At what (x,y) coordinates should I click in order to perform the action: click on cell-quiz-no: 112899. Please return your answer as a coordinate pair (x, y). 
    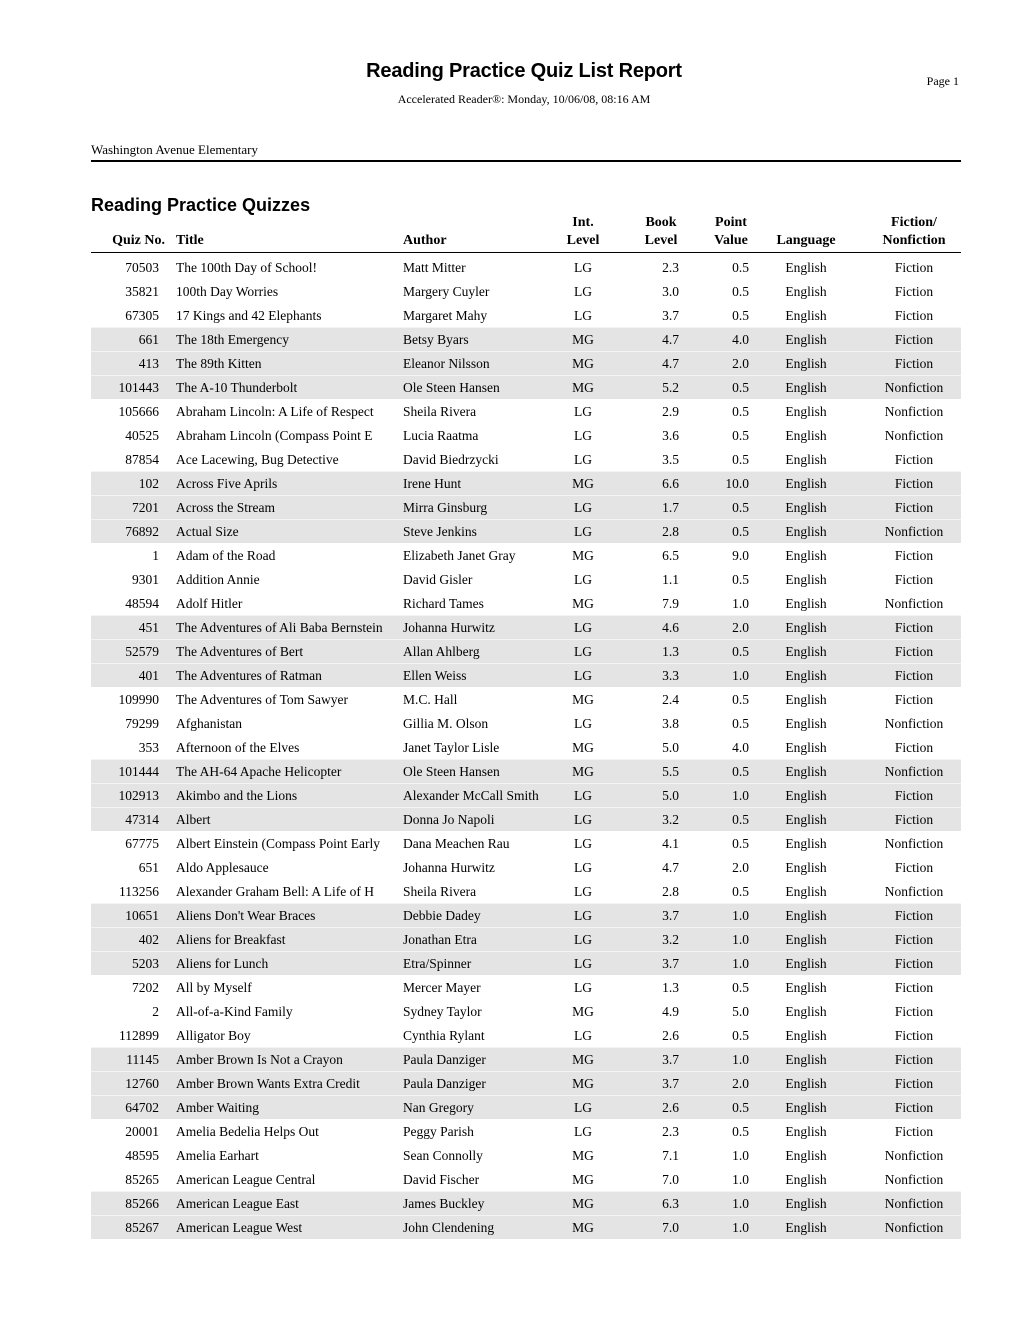
    Looking at the image, I should click on (139, 1035).